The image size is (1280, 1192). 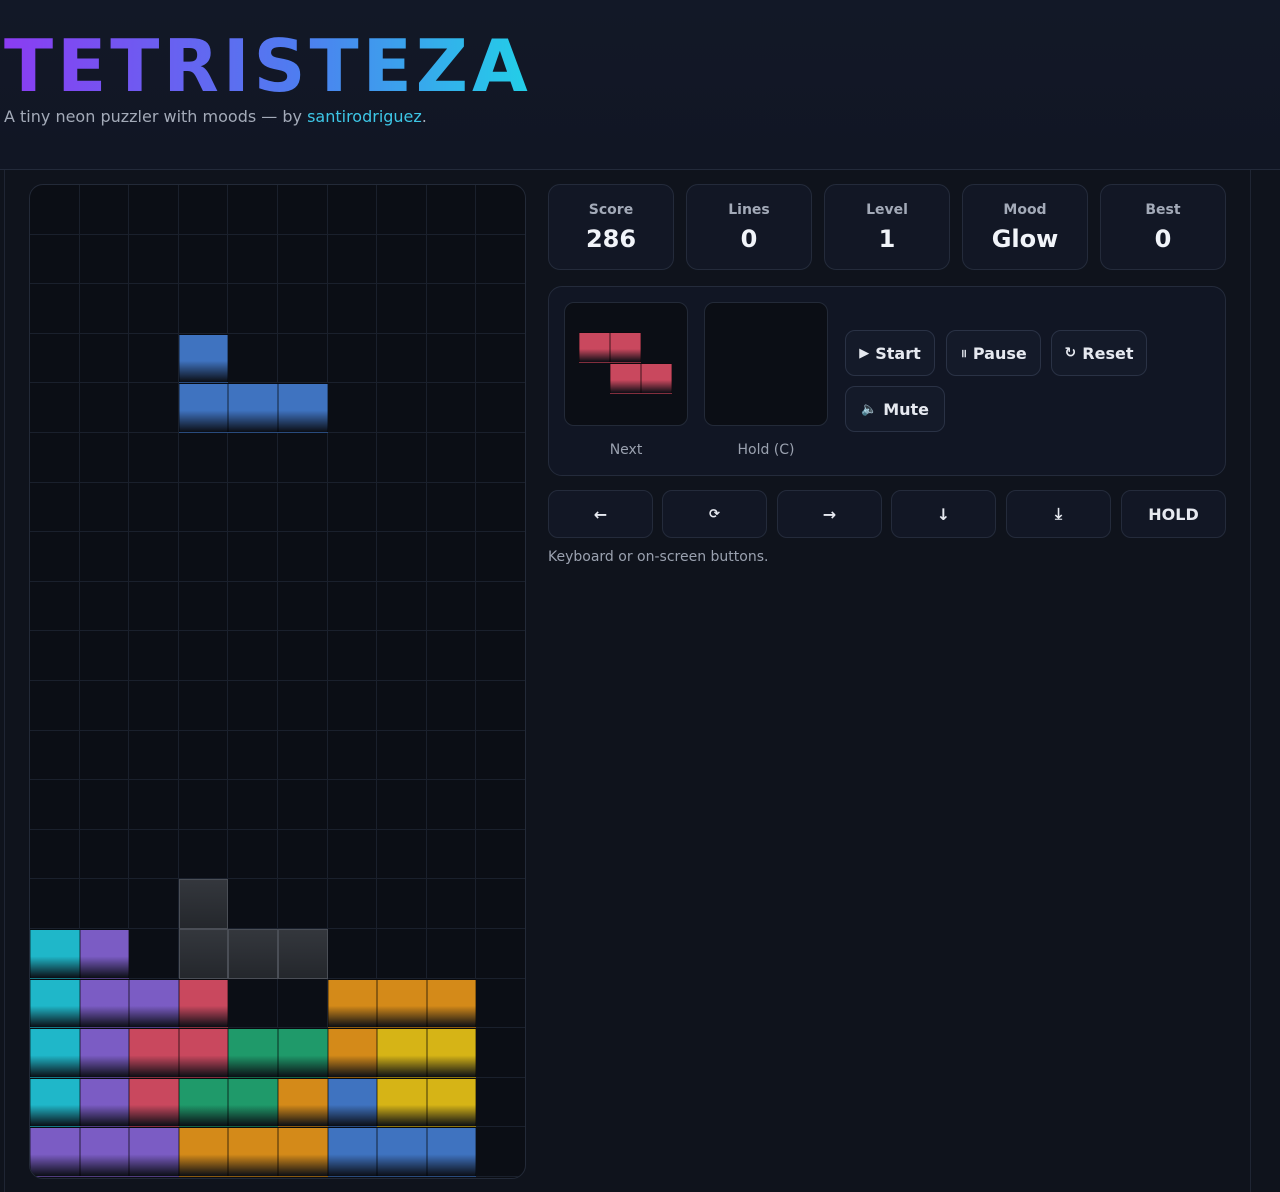 What do you see at coordinates (887, 239) in the screenshot?
I see `stat-value: 1` at bounding box center [887, 239].